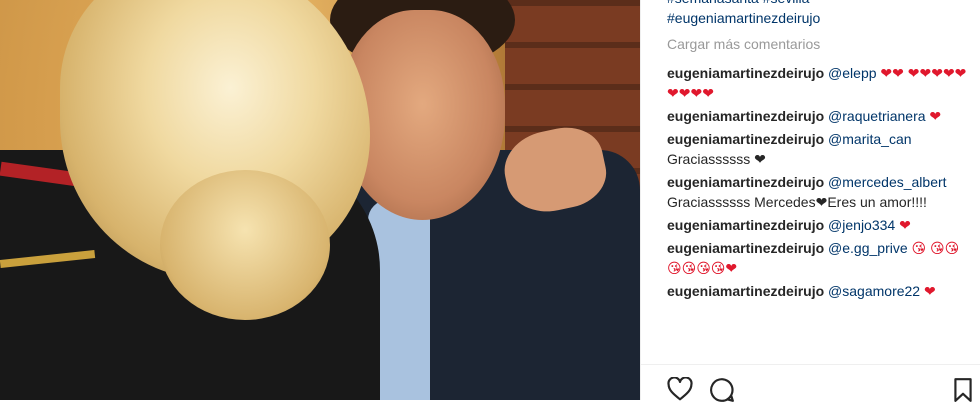  I want to click on caption-hashtags-line1: #semanasanta #sevilla, so click(817, 4).